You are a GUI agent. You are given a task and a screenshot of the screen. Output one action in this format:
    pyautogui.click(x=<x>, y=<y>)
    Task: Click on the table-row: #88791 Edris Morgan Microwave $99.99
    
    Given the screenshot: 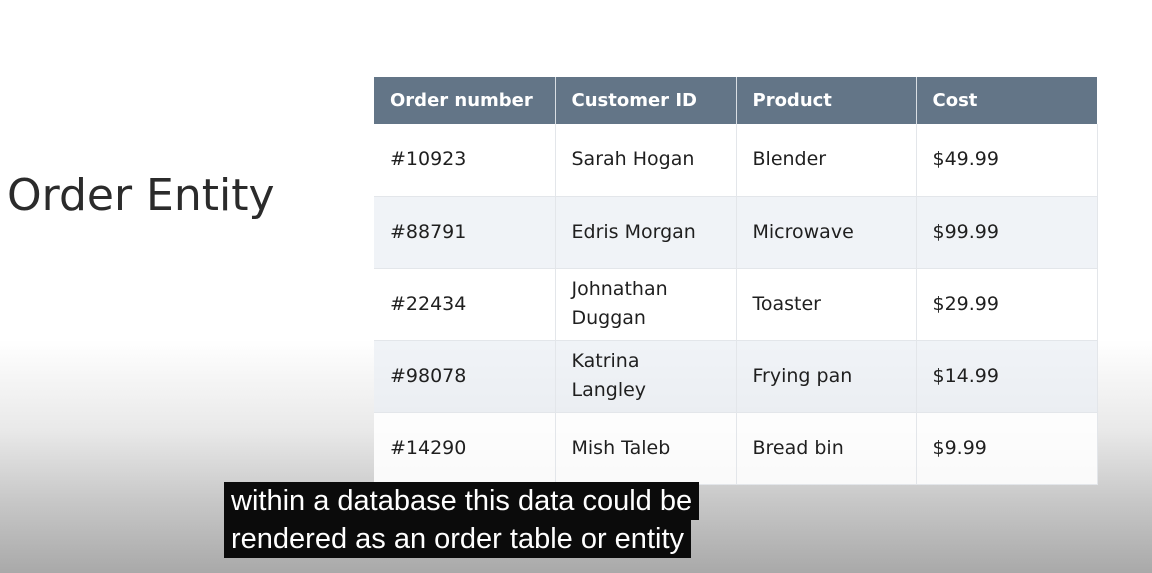 What is the action you would take?
    pyautogui.click(x=736, y=232)
    